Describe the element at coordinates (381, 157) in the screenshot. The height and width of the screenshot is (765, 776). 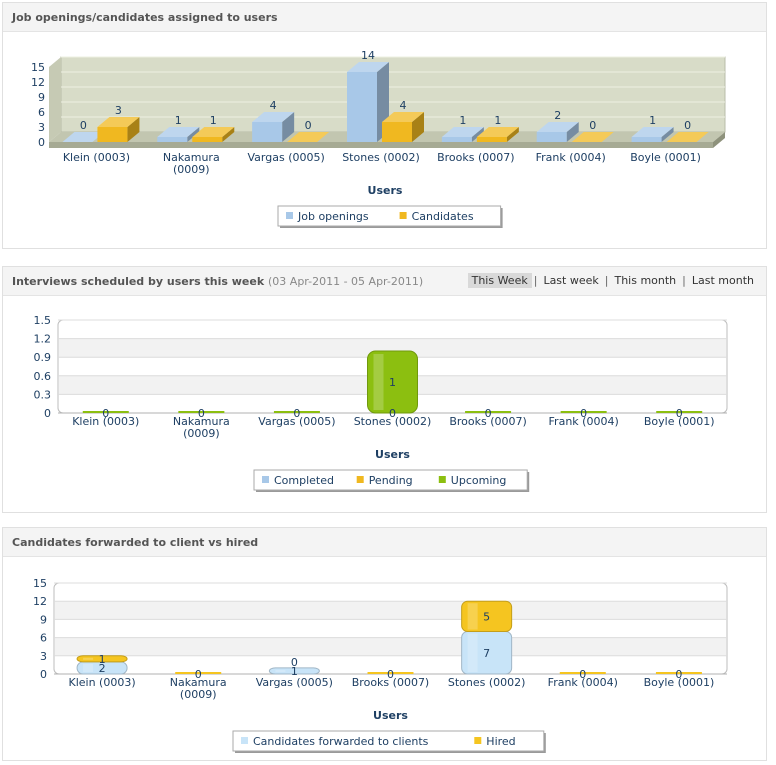
I see `x-tick-label: Stones (0002)` at that location.